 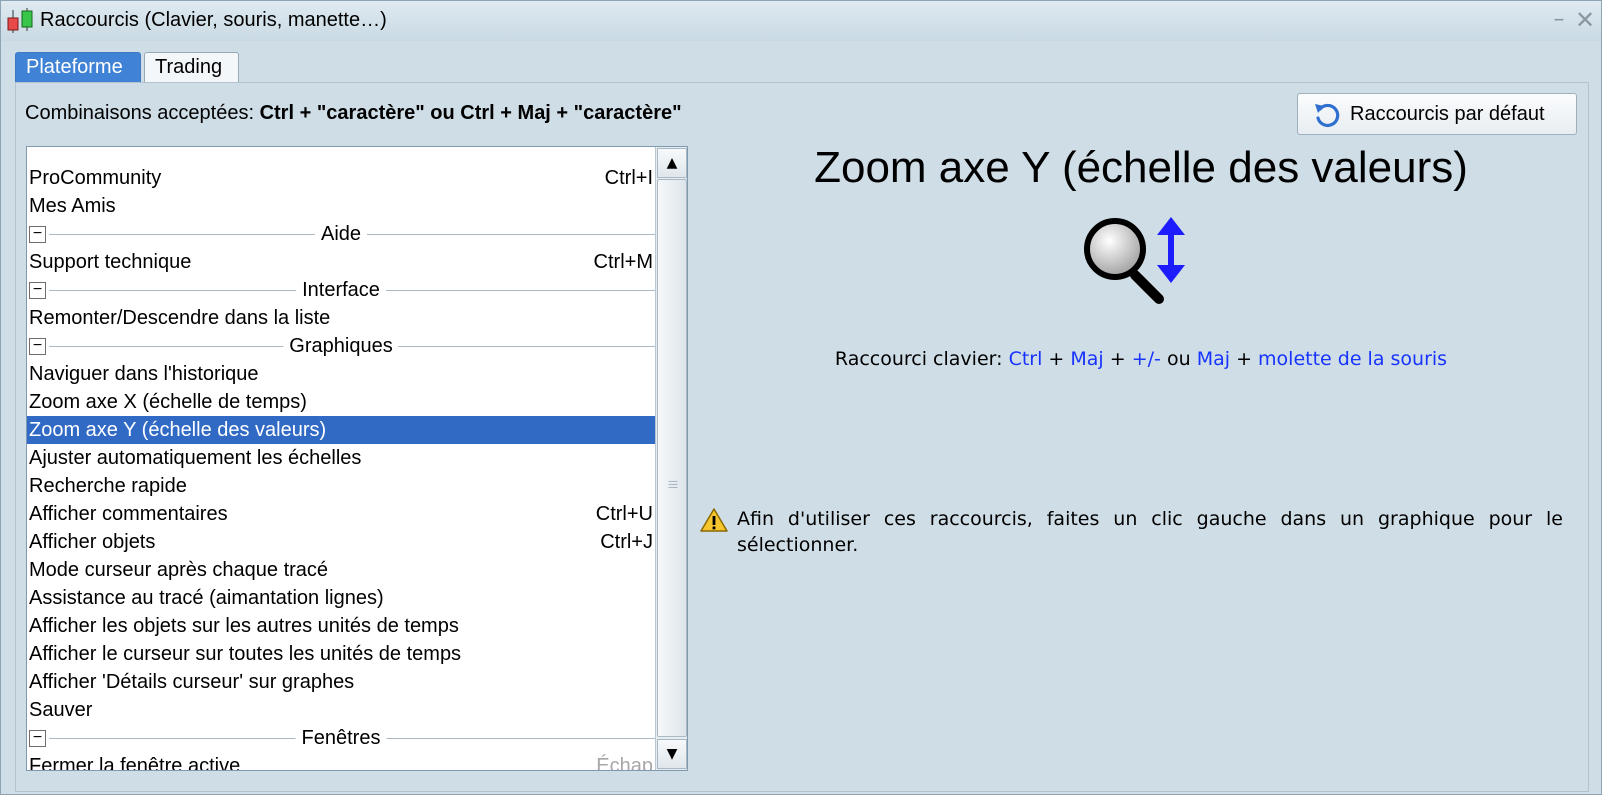 What do you see at coordinates (1327, 115) in the screenshot?
I see `undo-icon` at bounding box center [1327, 115].